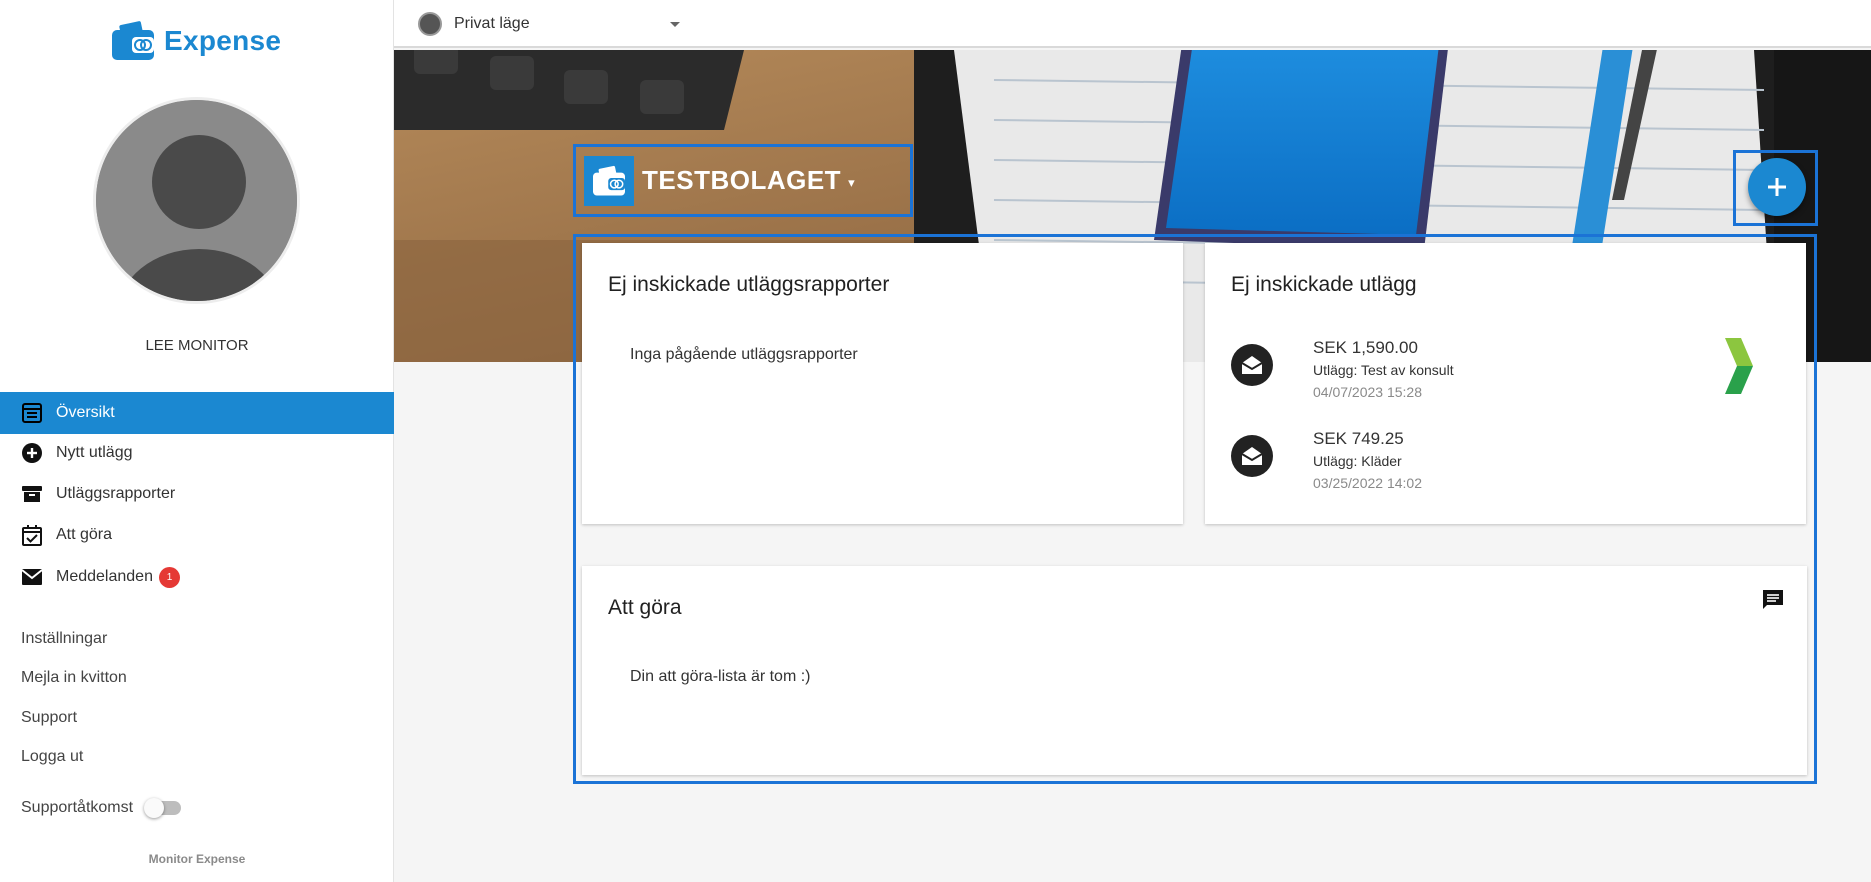 This screenshot has height=882, width=1871. What do you see at coordinates (169, 577) in the screenshot?
I see `messages-badge: 1` at bounding box center [169, 577].